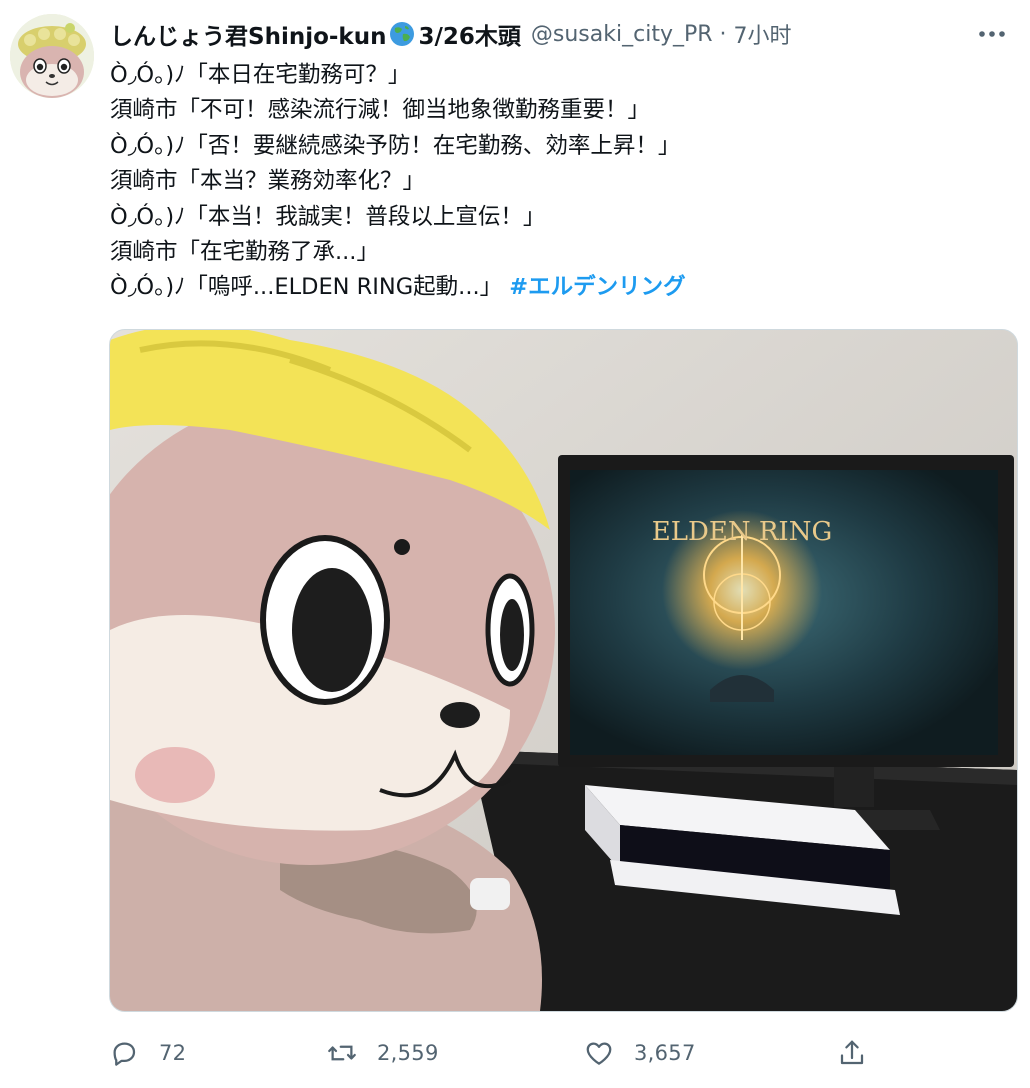 The width and height of the screenshot is (1030, 1088). Describe the element at coordinates (306, 287) in the screenshot. I see `tweet-text-line: Ò◞Ó。)ﾉ「嗚呼...ELDEN RING起動...」` at that location.